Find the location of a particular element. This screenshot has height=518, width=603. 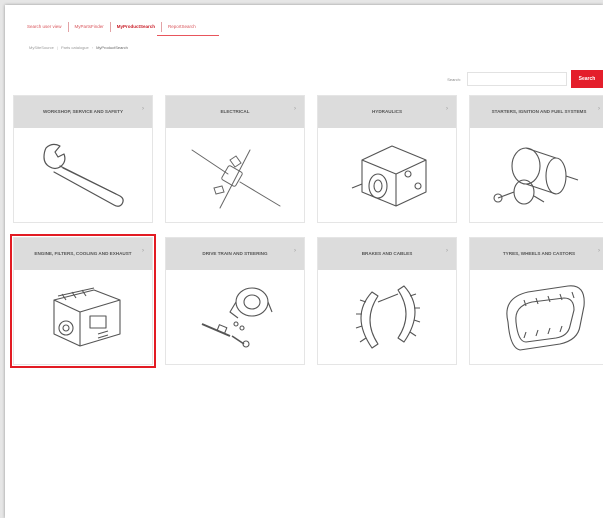

search-label: Search: is located at coordinates (454, 79).